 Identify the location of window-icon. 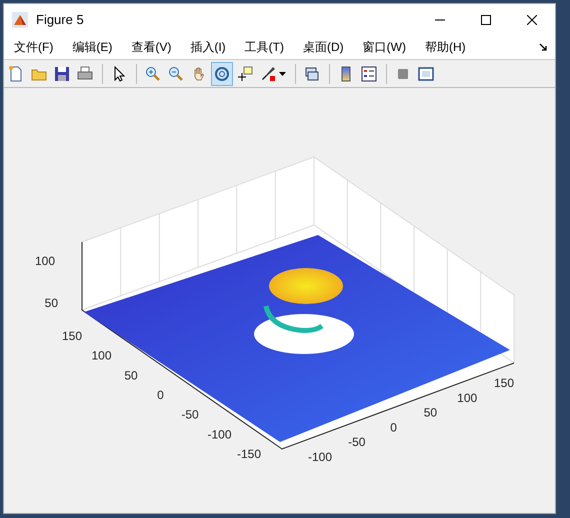
(426, 74).